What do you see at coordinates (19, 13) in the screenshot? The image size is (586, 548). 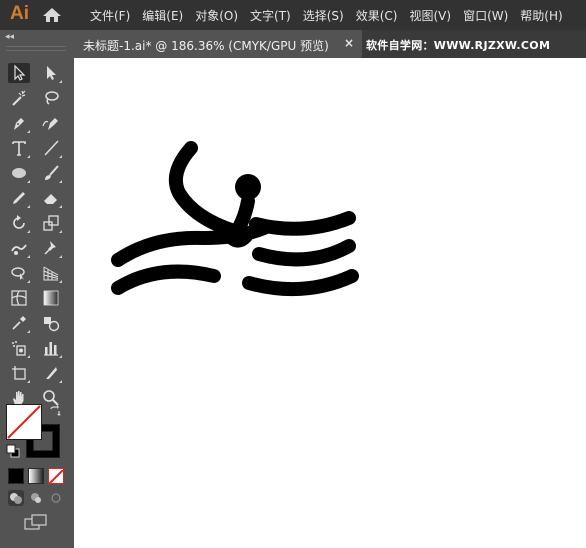 I see `app-logo: Ai` at bounding box center [19, 13].